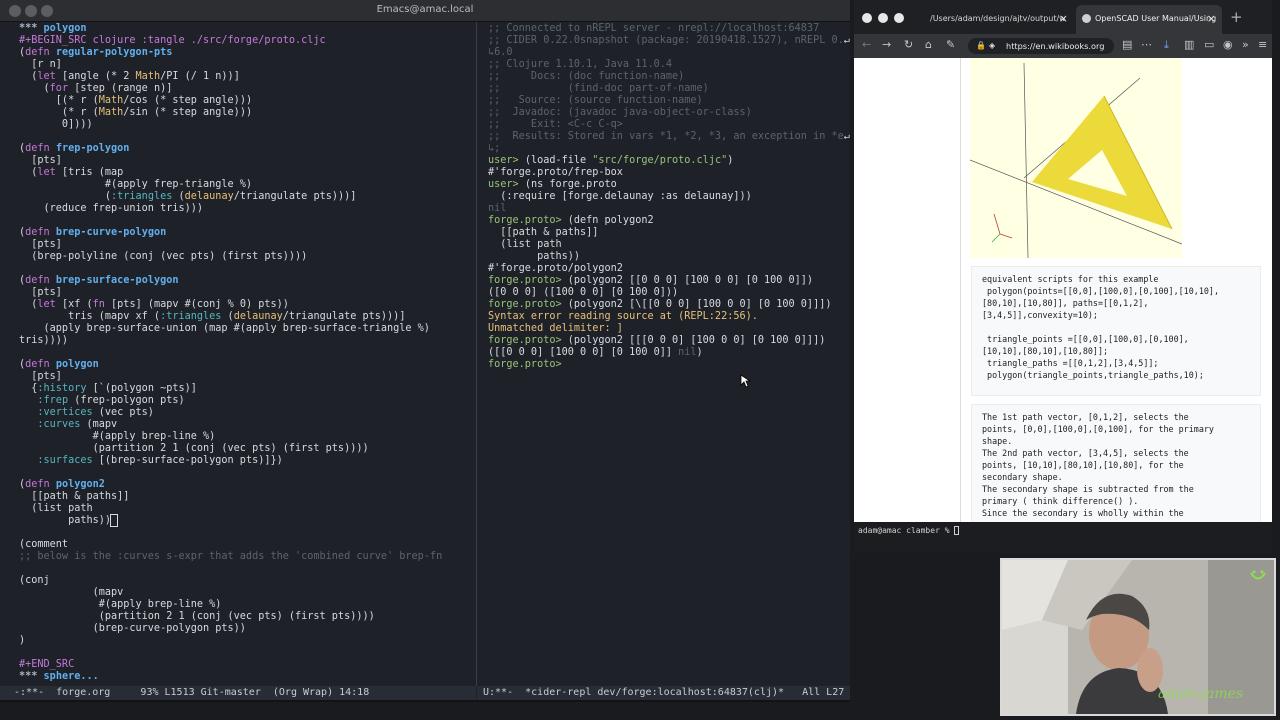 This screenshot has width=1280, height=720. I want to click on home-icon: ⌂, so click(928, 44).